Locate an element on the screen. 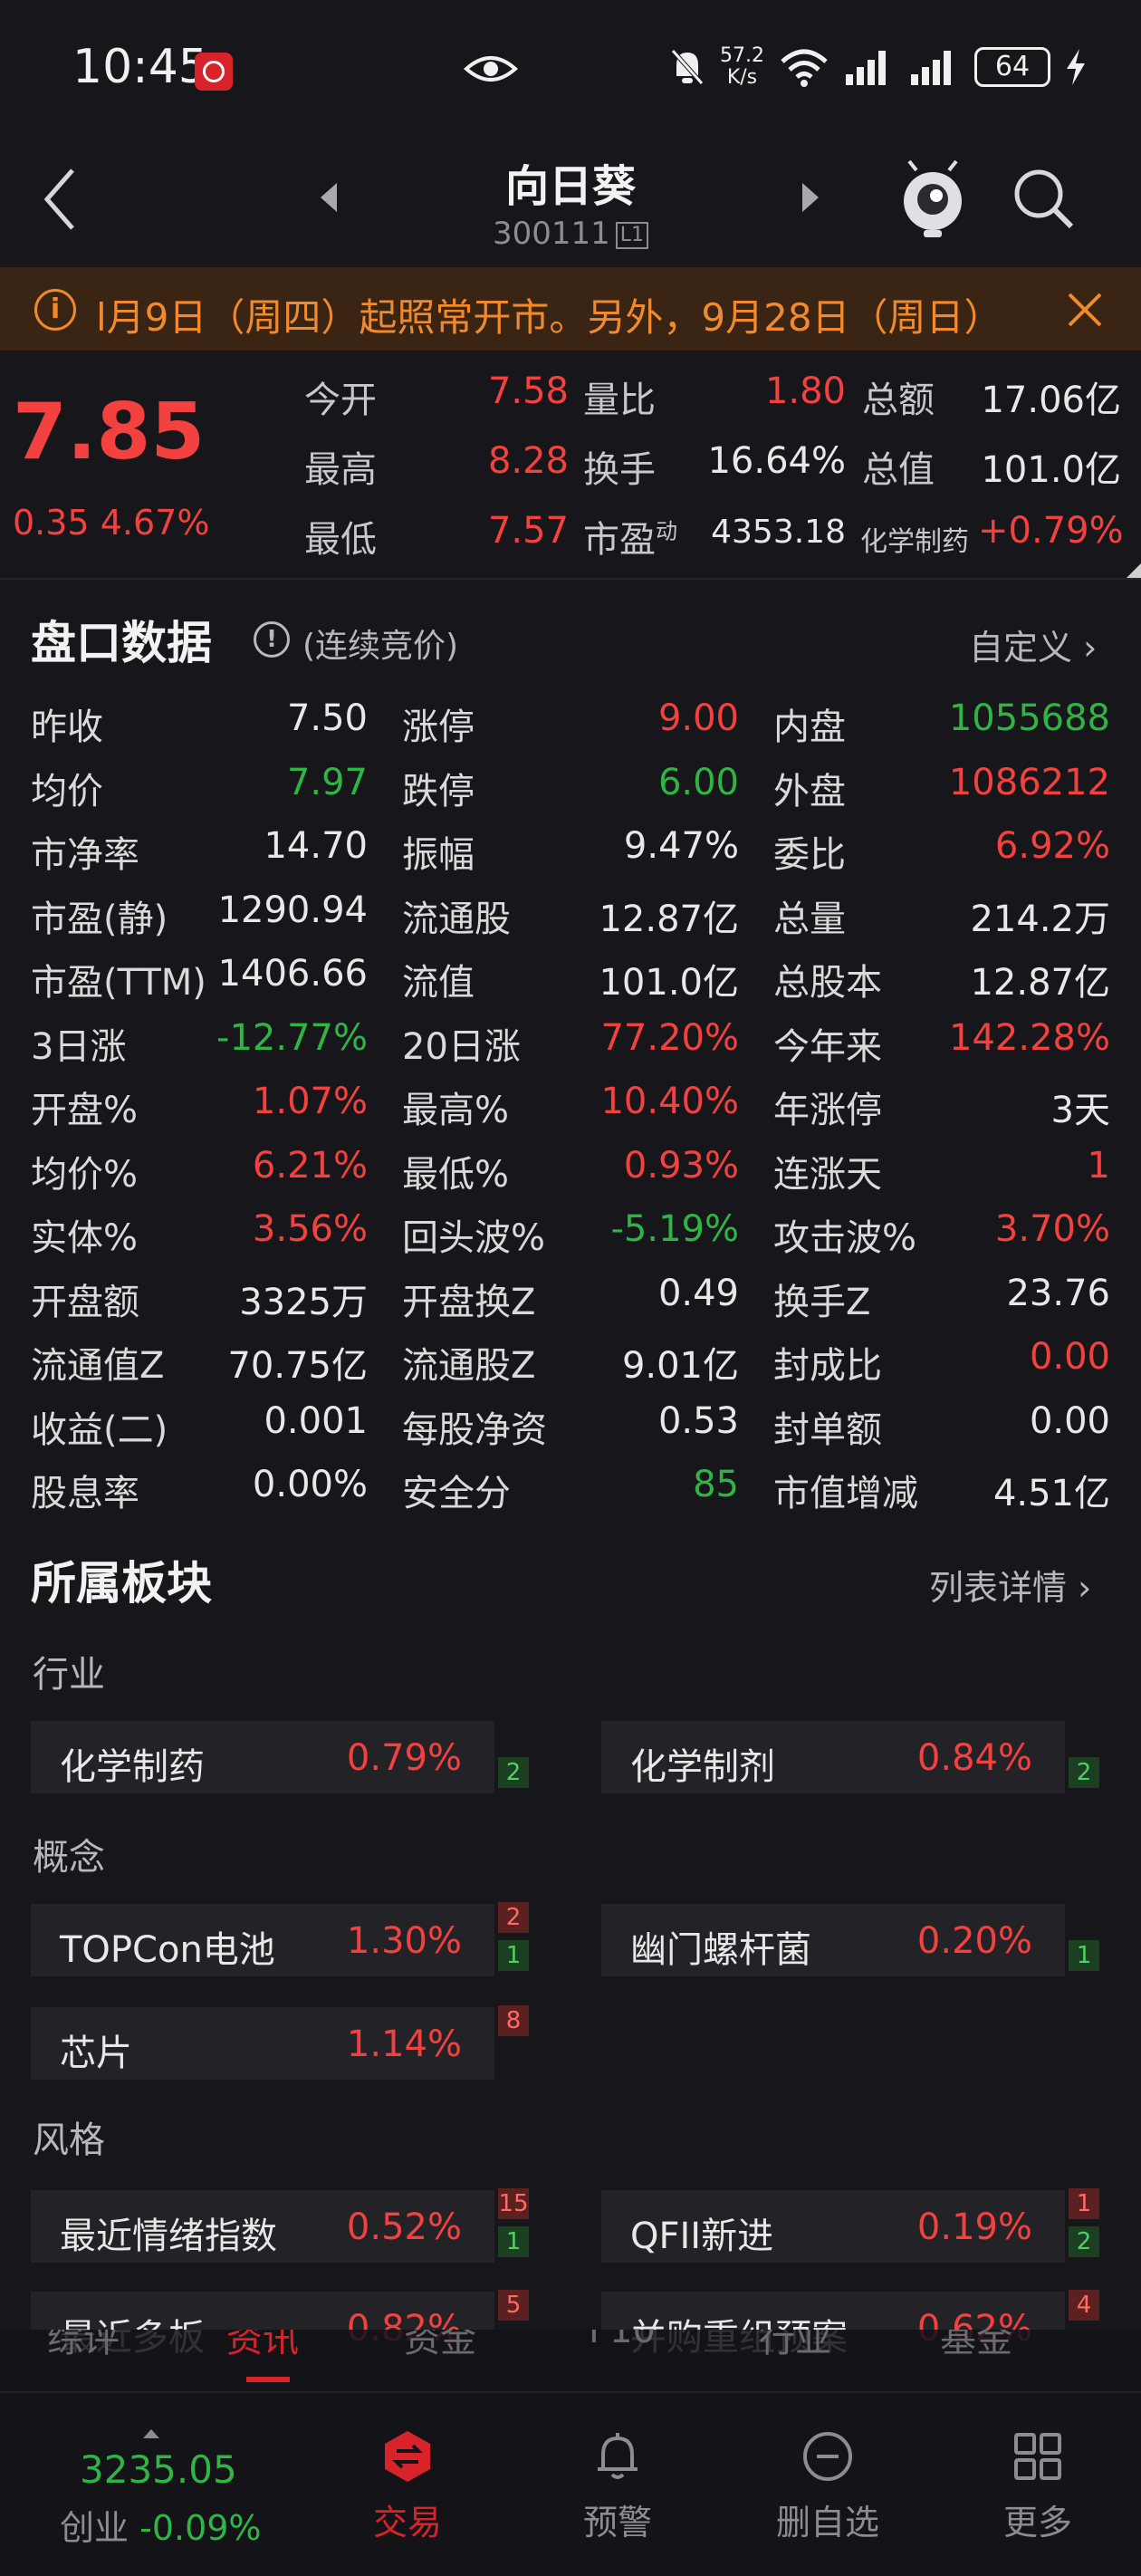 The image size is (1141, 2576). trading-mode: (连续竞价) is located at coordinates (380, 646).